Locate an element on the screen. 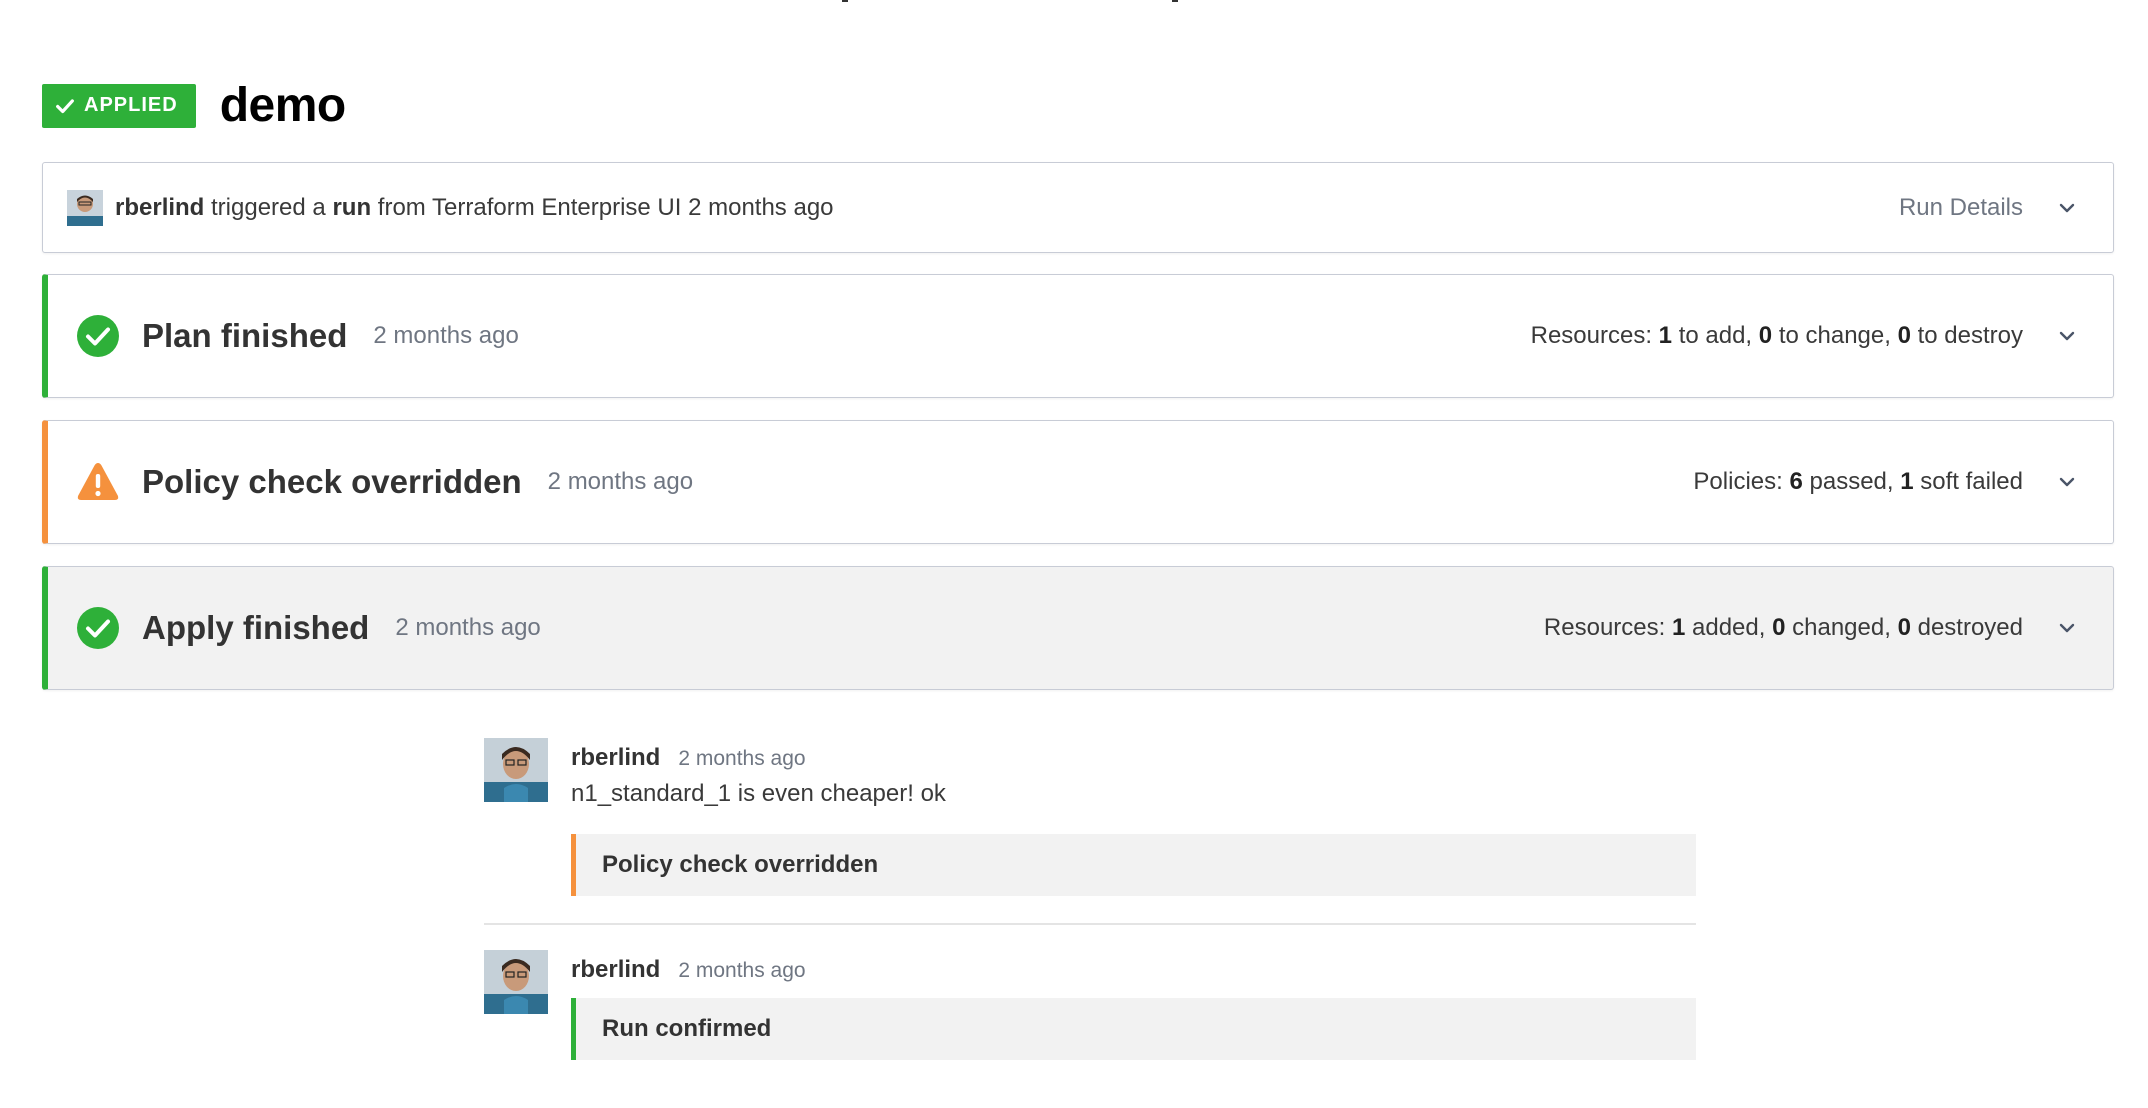  status-badge: APPLIED is located at coordinates (119, 105).